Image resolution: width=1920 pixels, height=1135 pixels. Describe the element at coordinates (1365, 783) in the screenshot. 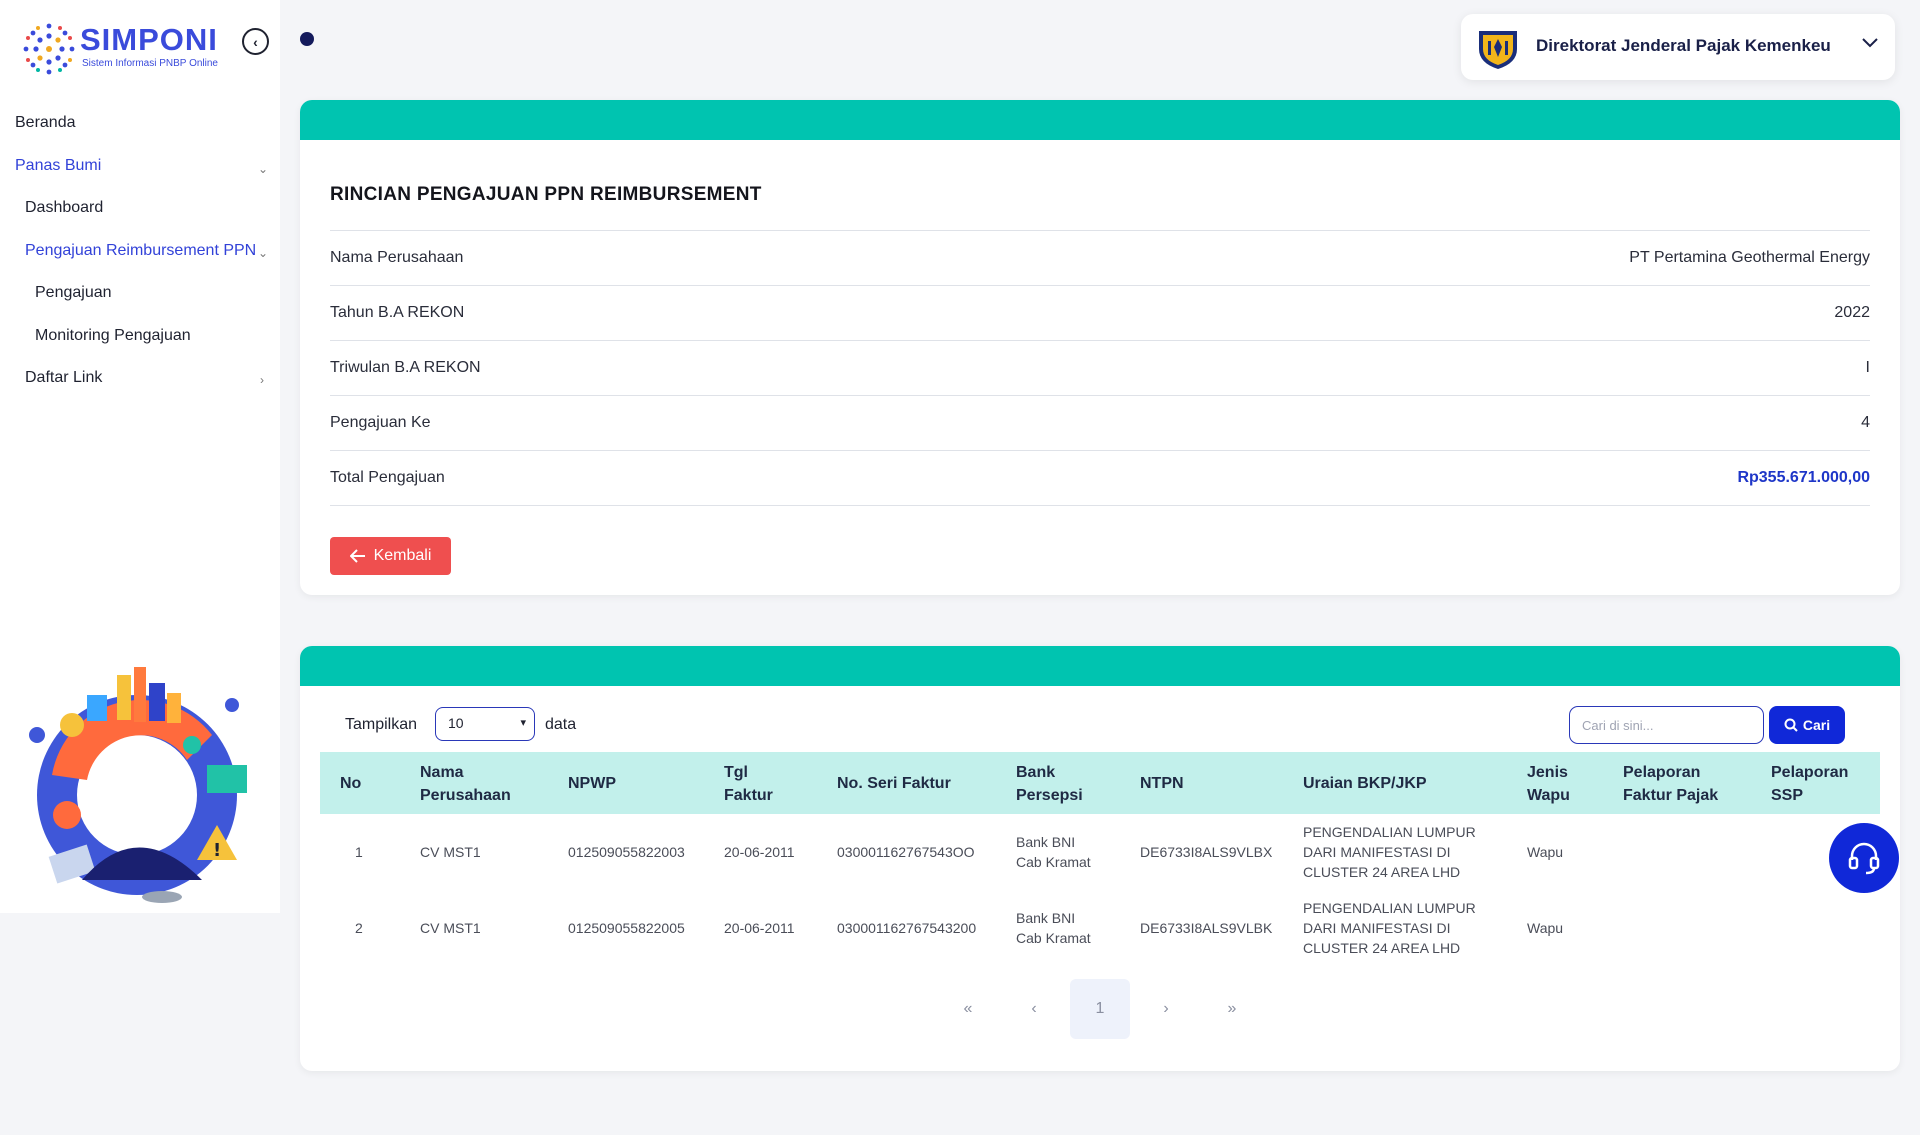

I see `column-header-uraian: Uraian BKP/JKP` at that location.